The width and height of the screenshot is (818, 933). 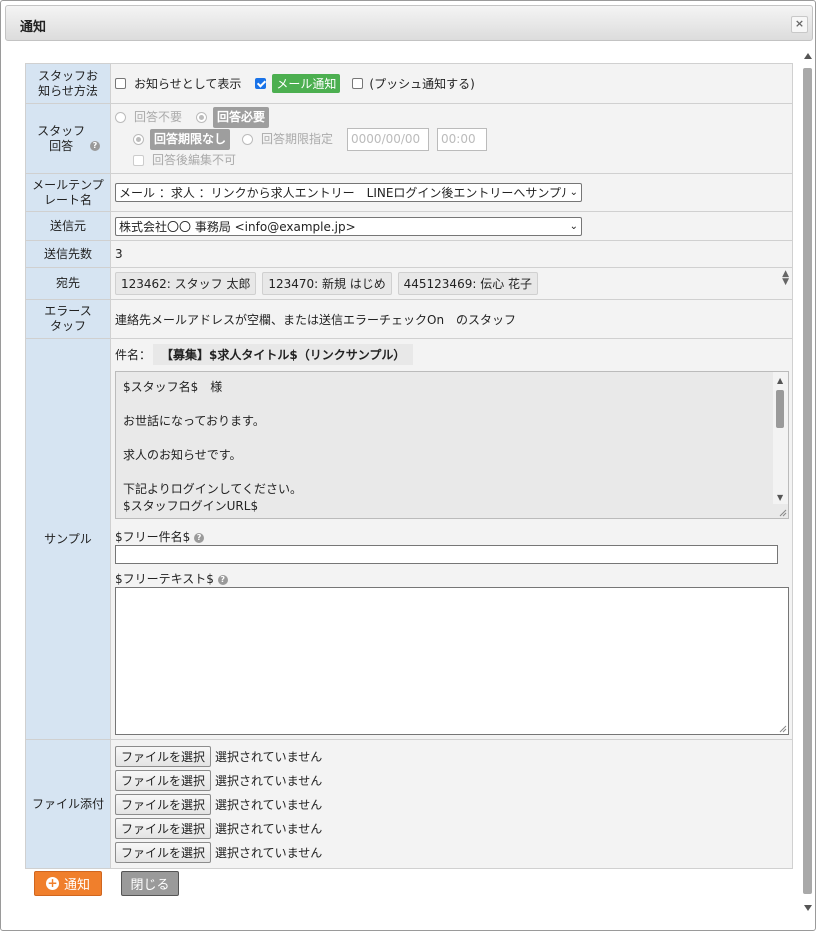 I want to click on label-sender: 送信元, so click(x=68, y=226).